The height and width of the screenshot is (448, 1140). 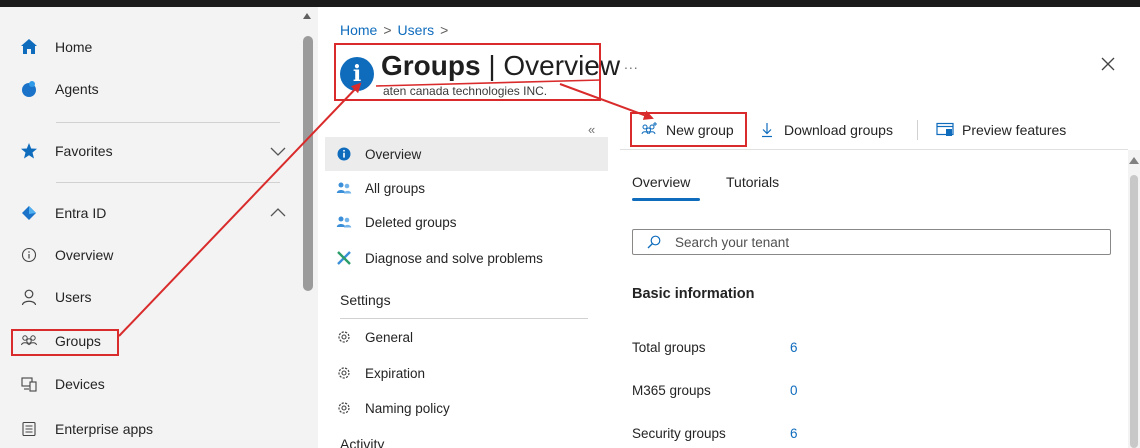 I want to click on menu-label: General, so click(x=389, y=337).